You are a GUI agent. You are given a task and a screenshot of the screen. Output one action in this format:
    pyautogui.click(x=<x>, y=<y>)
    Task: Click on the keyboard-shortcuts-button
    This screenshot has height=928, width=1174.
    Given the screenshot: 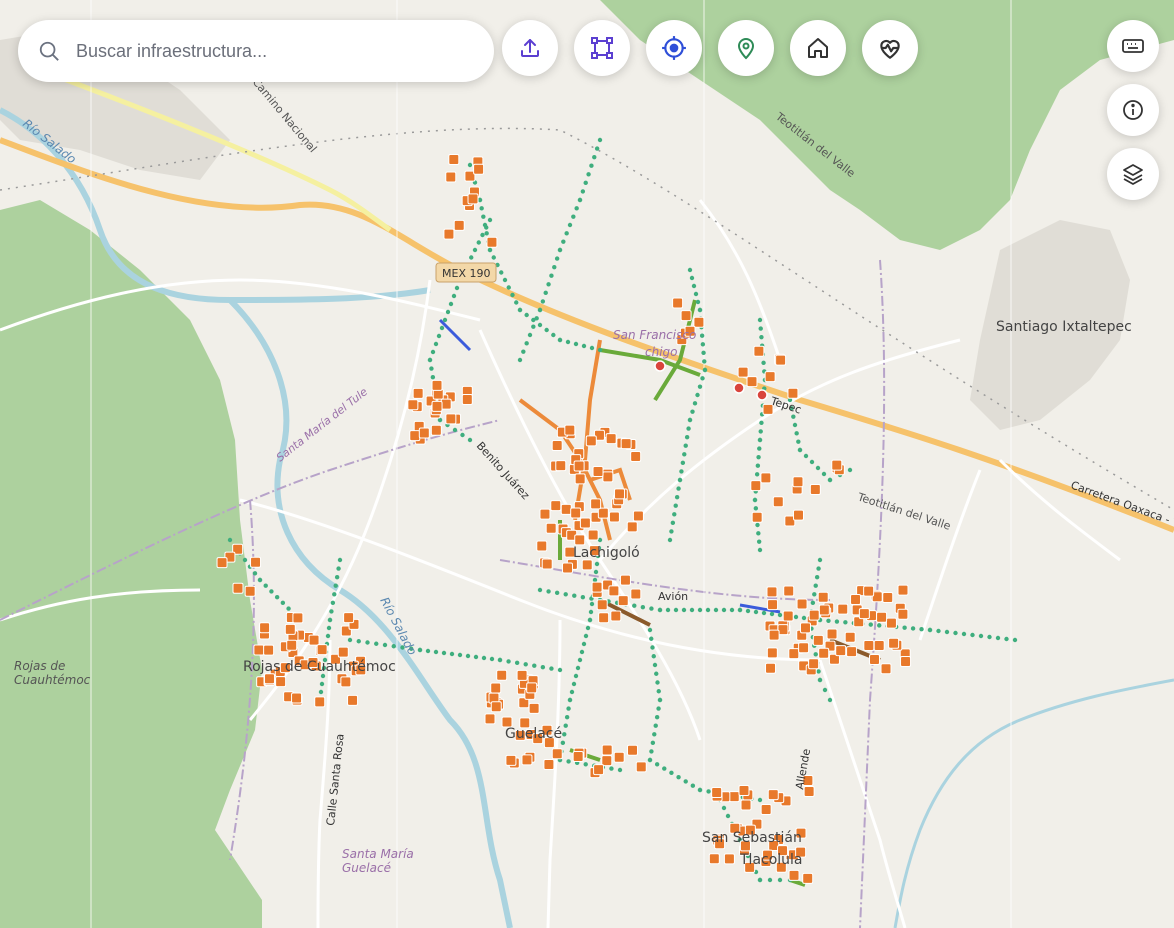 What is the action you would take?
    pyautogui.click(x=1133, y=46)
    